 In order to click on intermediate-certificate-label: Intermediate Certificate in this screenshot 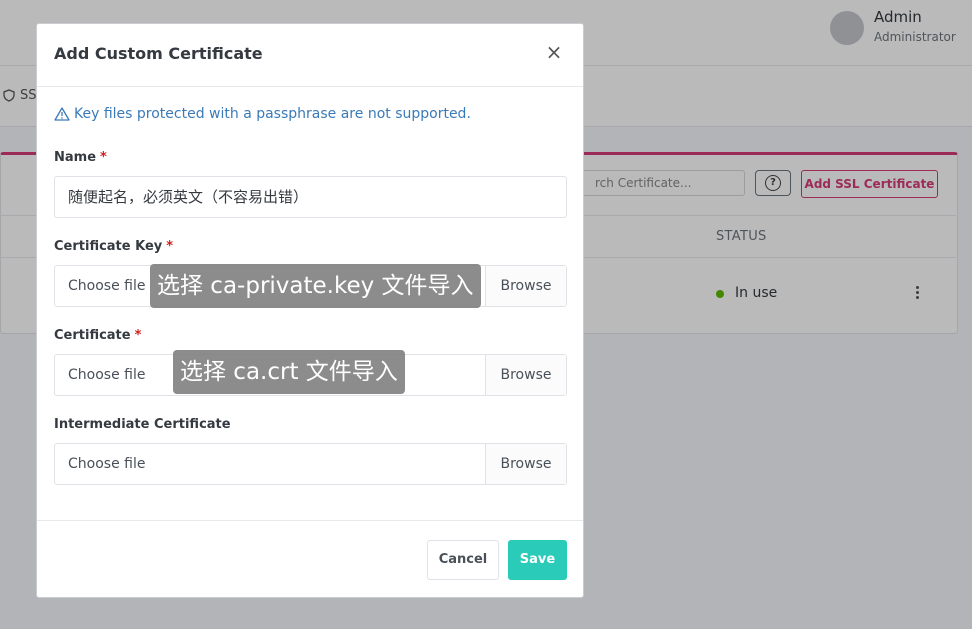, I will do `click(142, 424)`.